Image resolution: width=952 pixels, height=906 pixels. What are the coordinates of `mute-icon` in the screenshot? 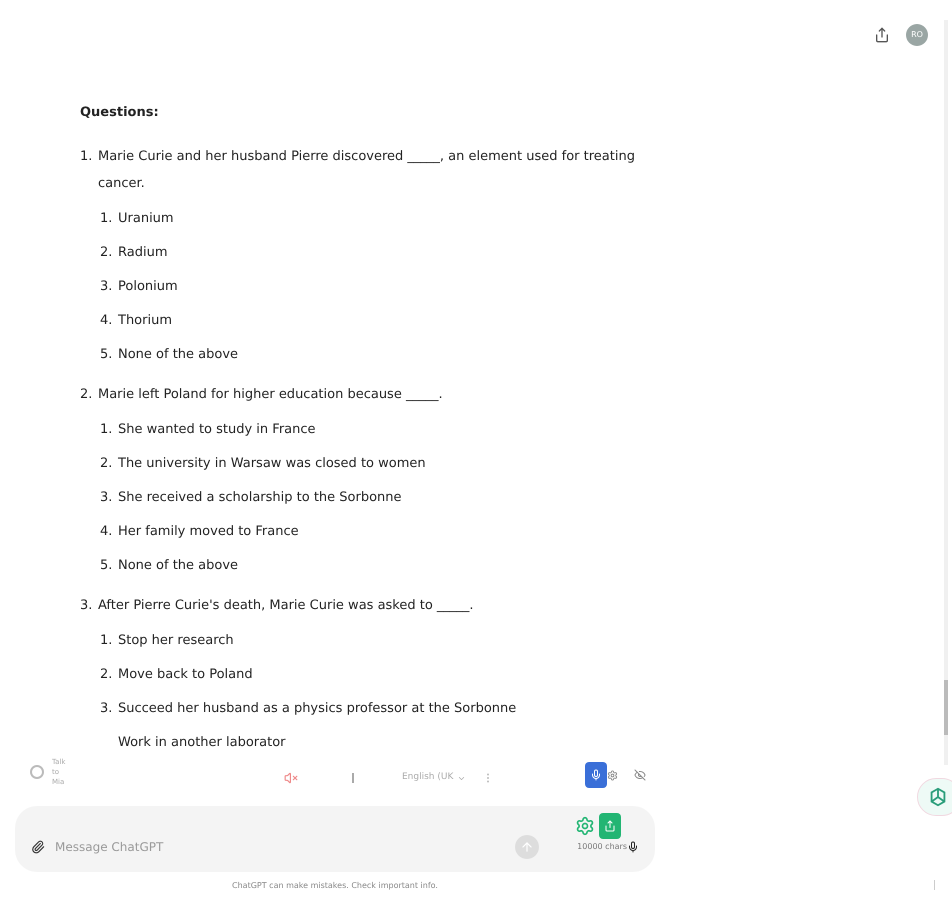 It's located at (291, 778).